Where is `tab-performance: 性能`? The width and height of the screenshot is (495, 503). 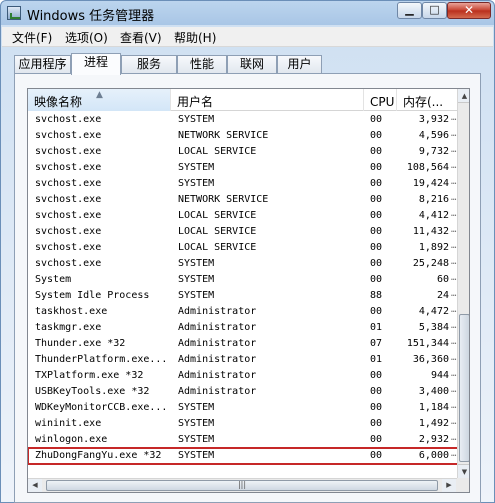 tab-performance: 性能 is located at coordinates (202, 64).